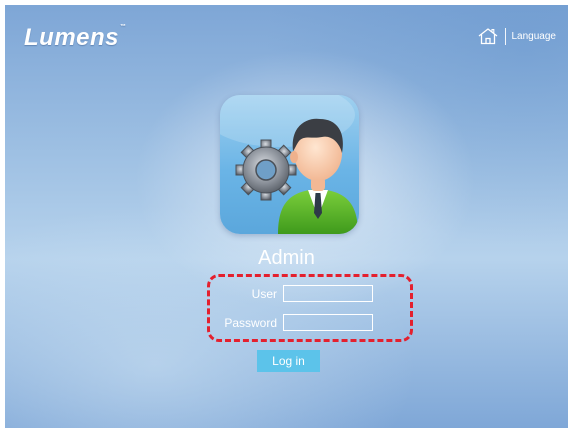  Describe the element at coordinates (488, 36) in the screenshot. I see `home-icon` at that location.